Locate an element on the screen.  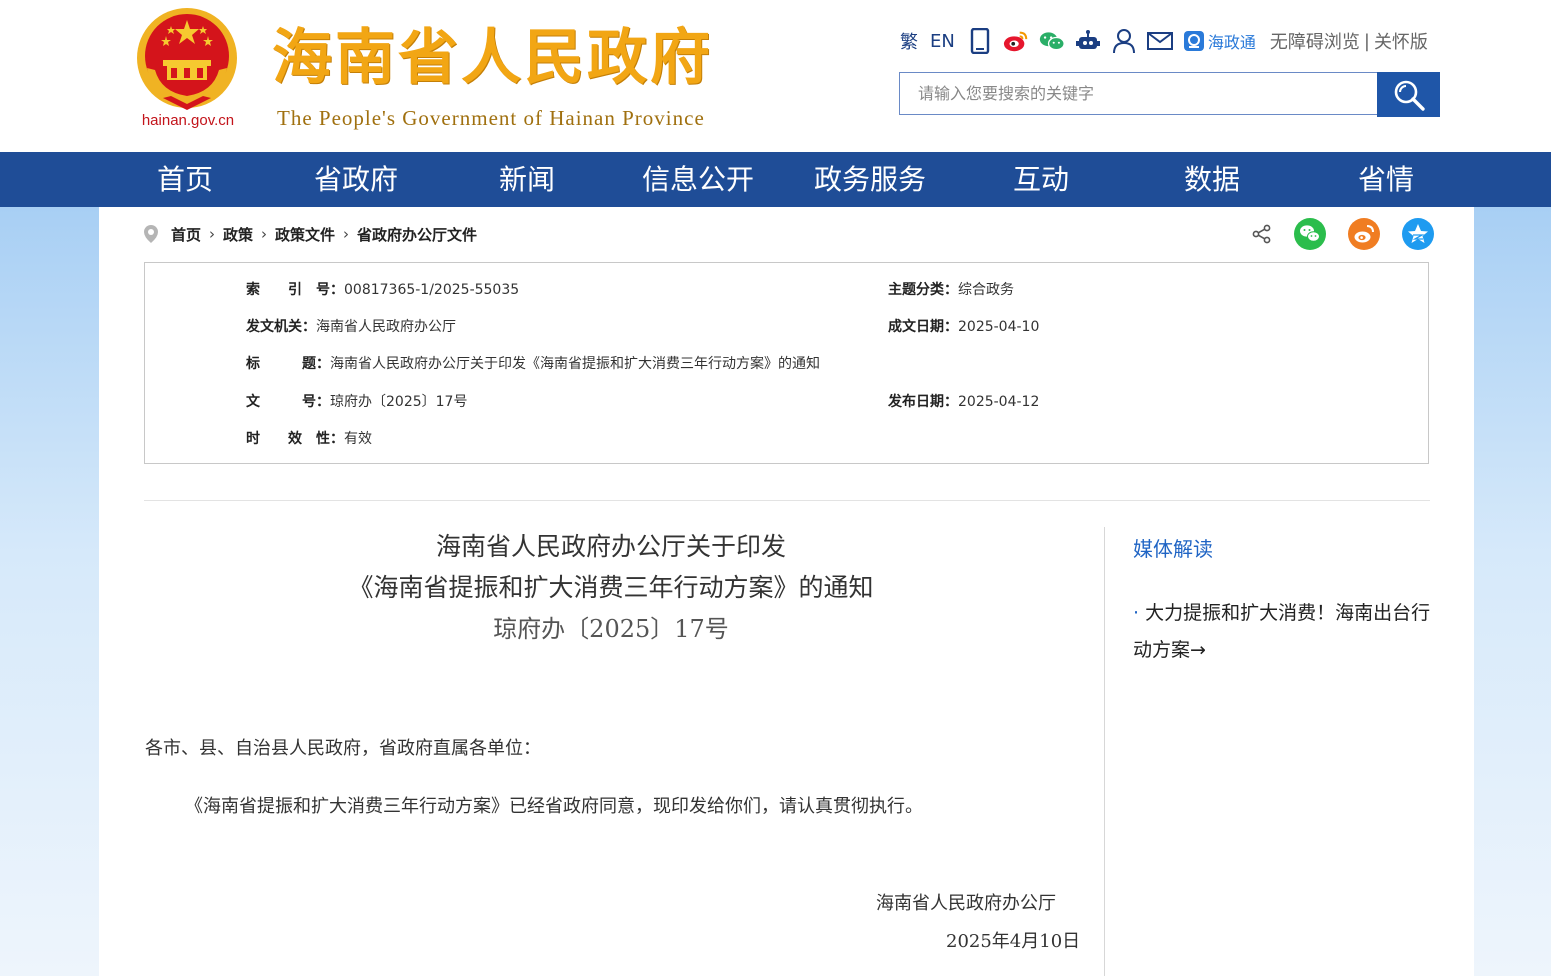
nav-item-government-services: 政务服务 is located at coordinates (870, 179).